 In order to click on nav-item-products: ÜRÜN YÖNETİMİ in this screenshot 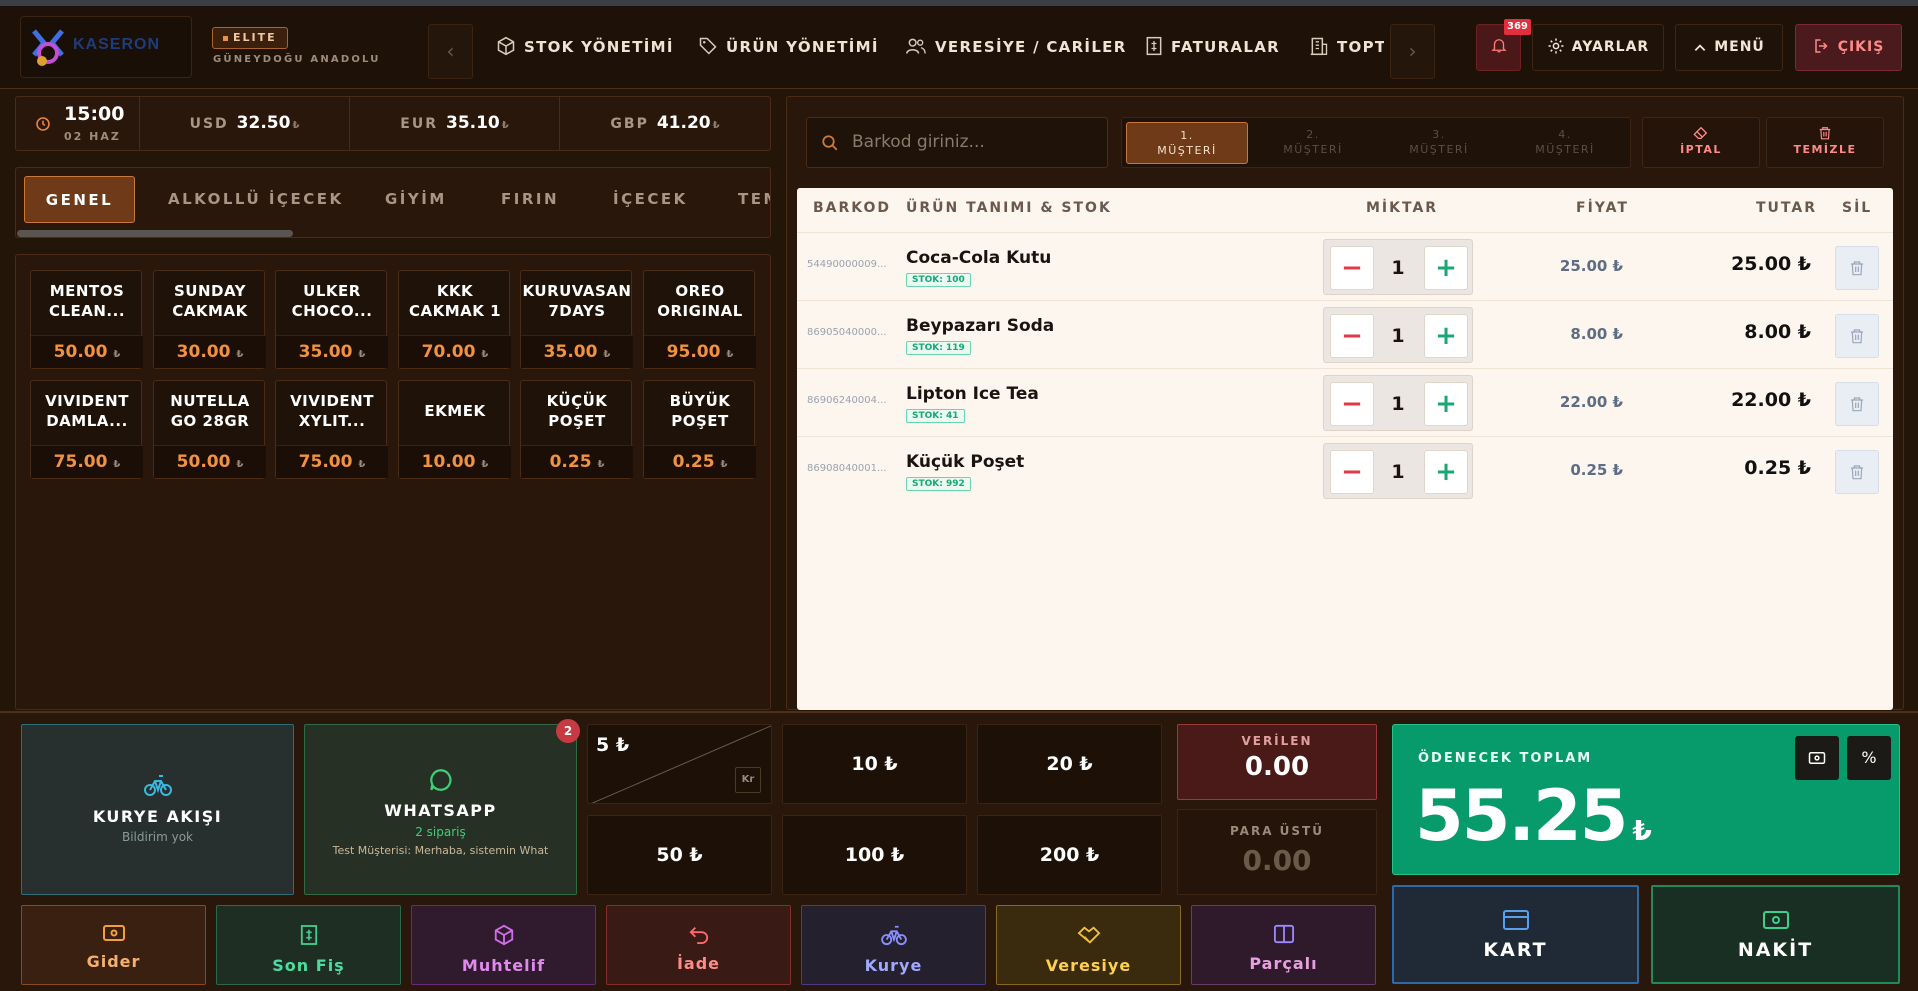, I will do `click(788, 47)`.